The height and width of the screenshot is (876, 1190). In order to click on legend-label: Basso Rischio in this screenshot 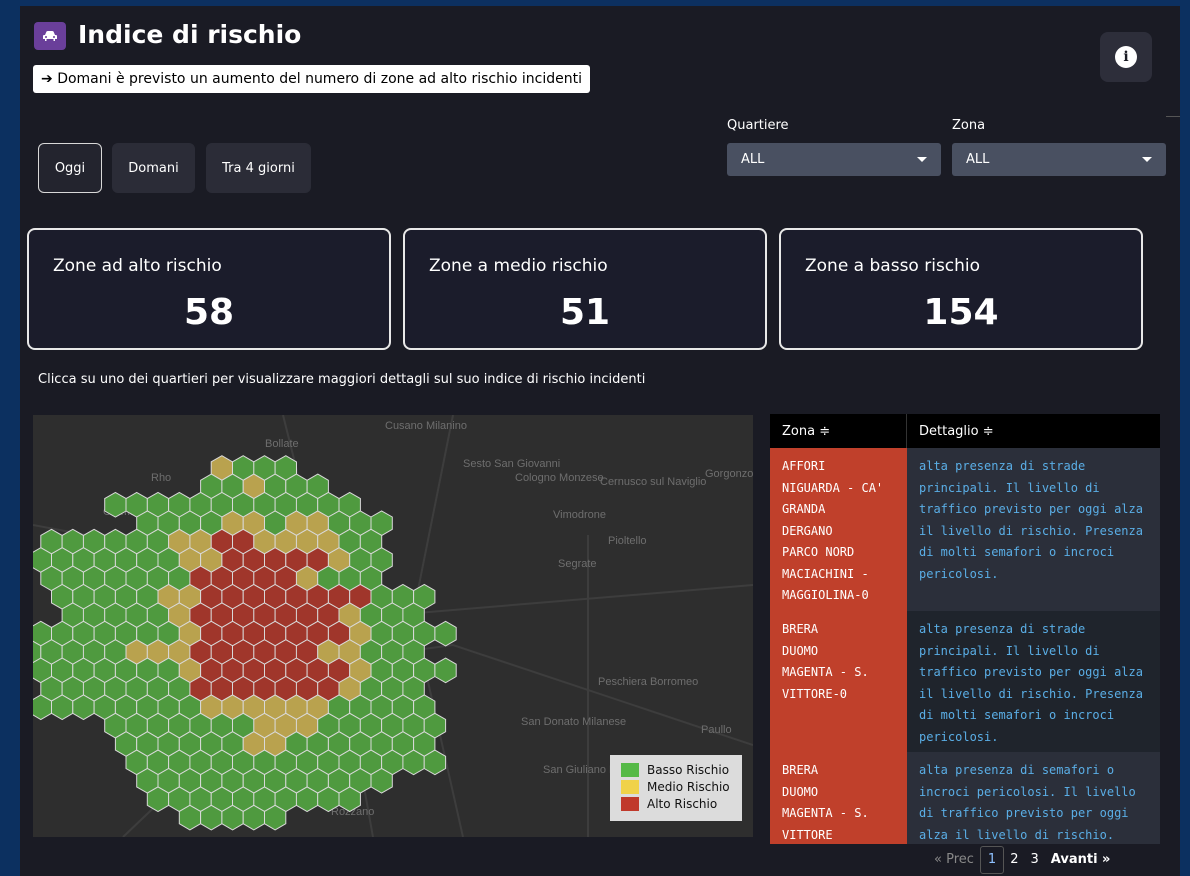, I will do `click(688, 769)`.